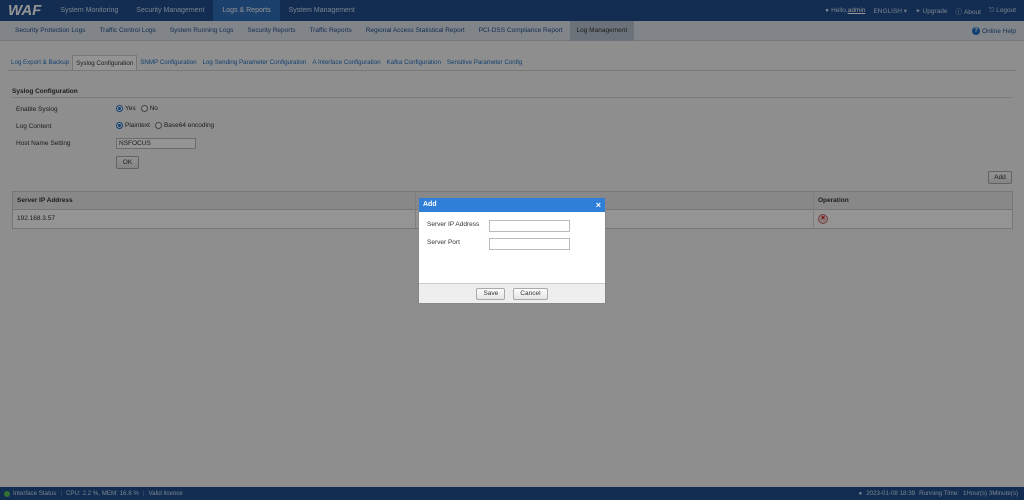 This screenshot has width=1024, height=500. I want to click on server-port-label: Server Port, so click(443, 242).